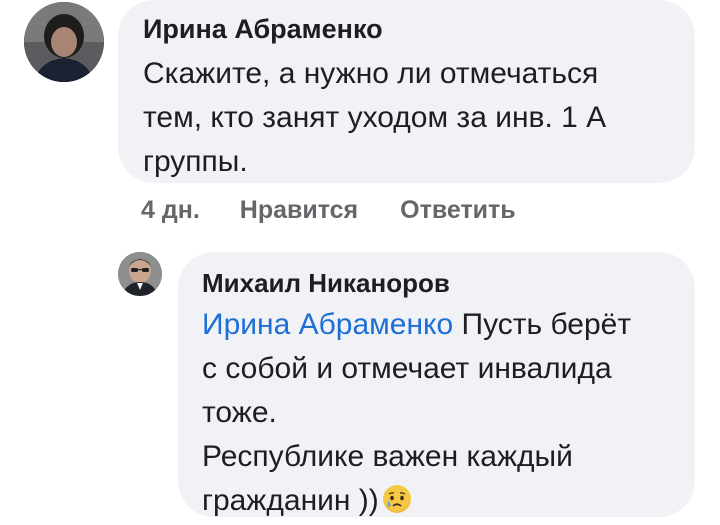  I want to click on avatar-photo, so click(64, 42).